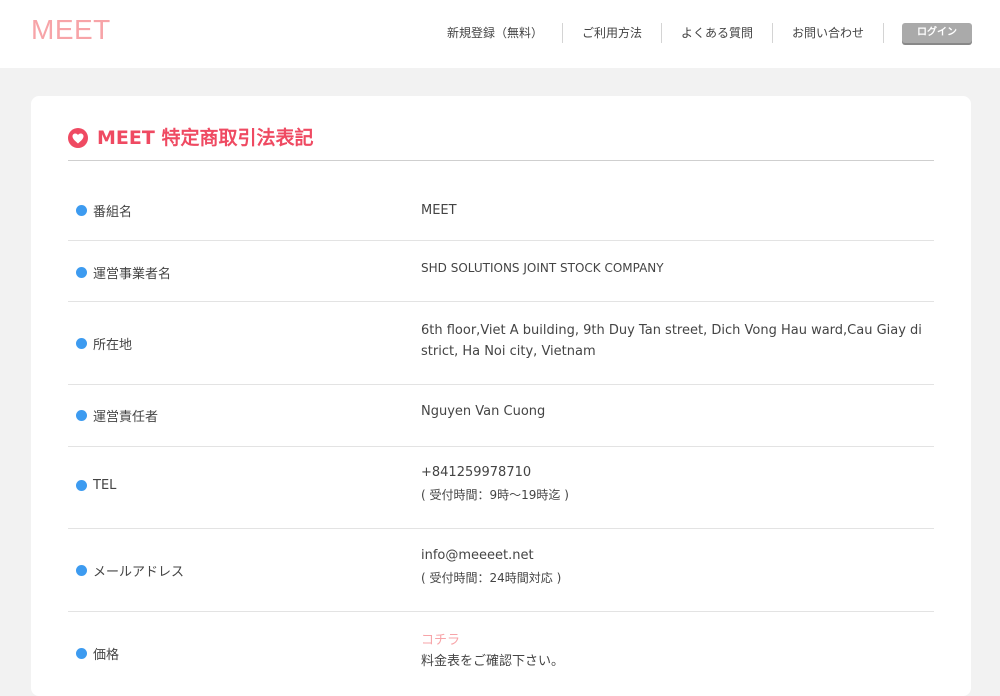  I want to click on nav-faq: よくある質問, so click(717, 33).